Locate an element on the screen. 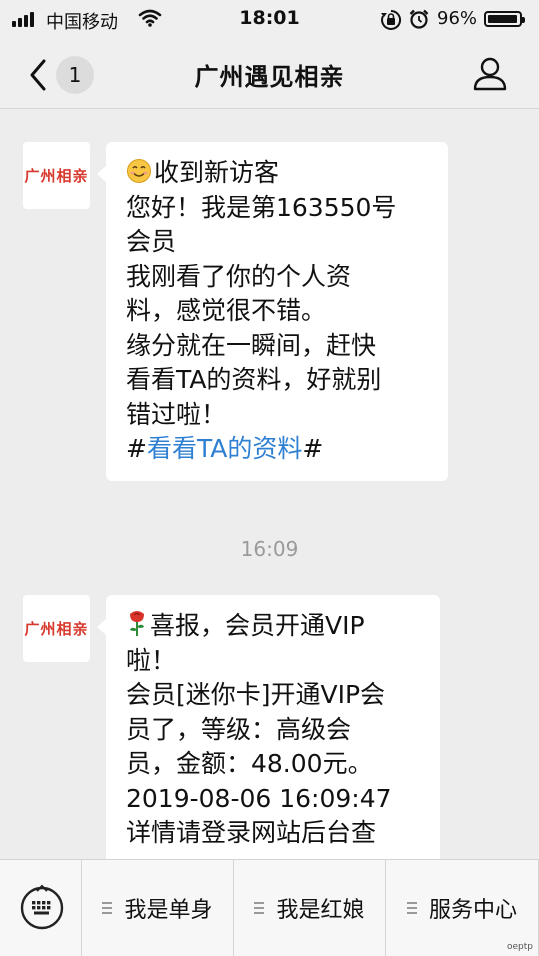  message-line: 料，感觉很不错。 is located at coordinates (226, 310).